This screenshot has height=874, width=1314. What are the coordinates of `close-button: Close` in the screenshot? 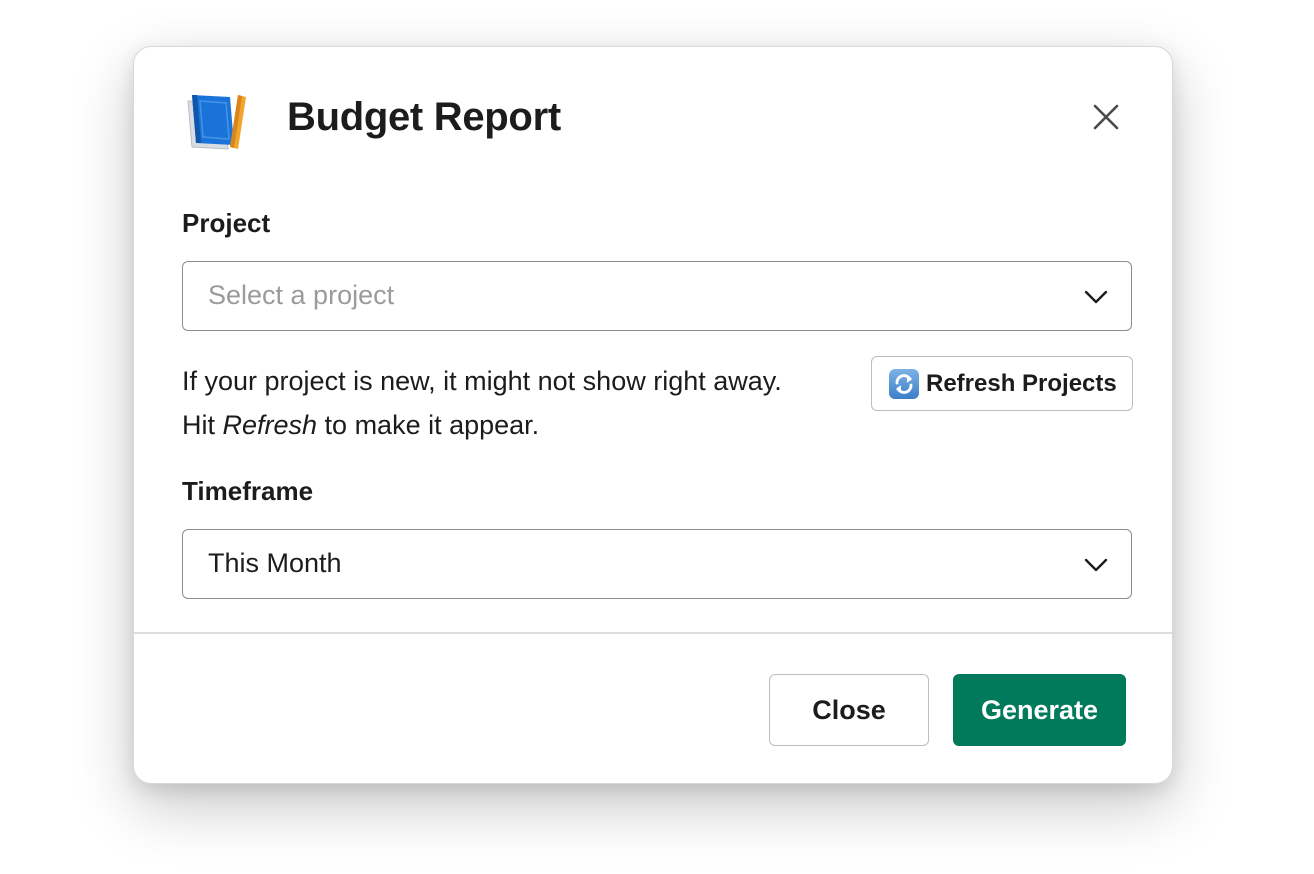 It's located at (849, 710).